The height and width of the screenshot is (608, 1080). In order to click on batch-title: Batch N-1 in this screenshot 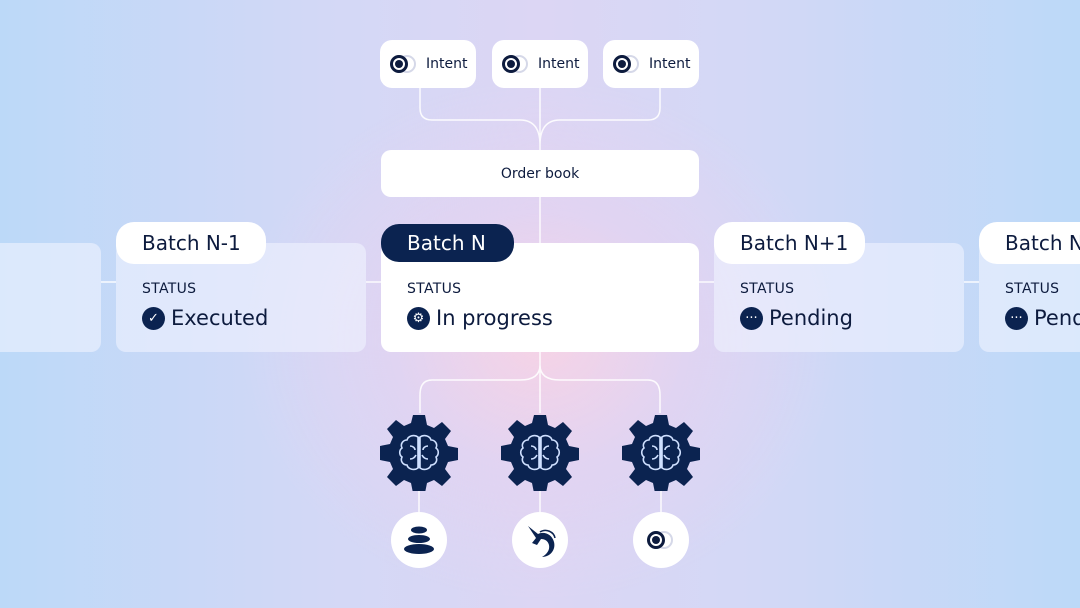, I will do `click(191, 243)`.